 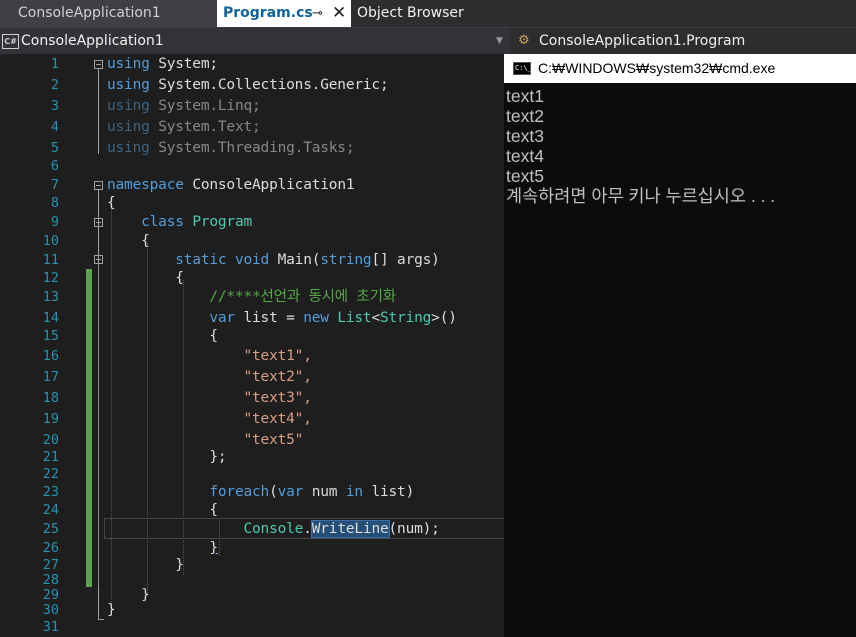 What do you see at coordinates (525, 96) in the screenshot?
I see `console-line: text1` at bounding box center [525, 96].